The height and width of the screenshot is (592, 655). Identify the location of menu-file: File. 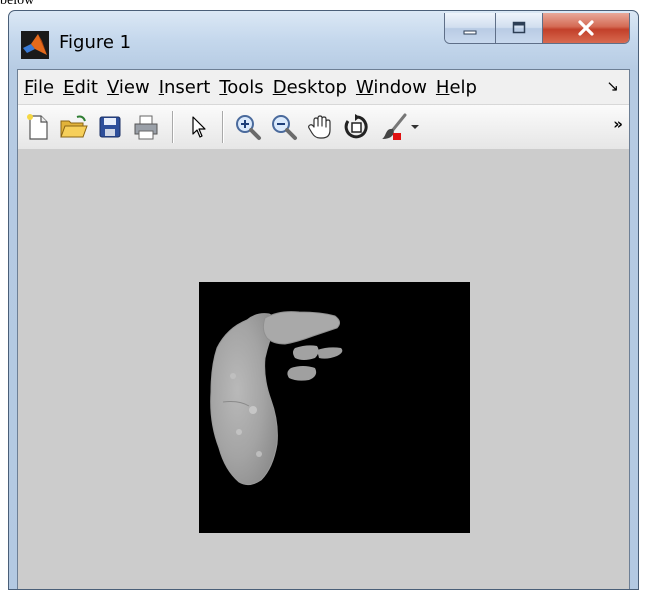
(38, 87).